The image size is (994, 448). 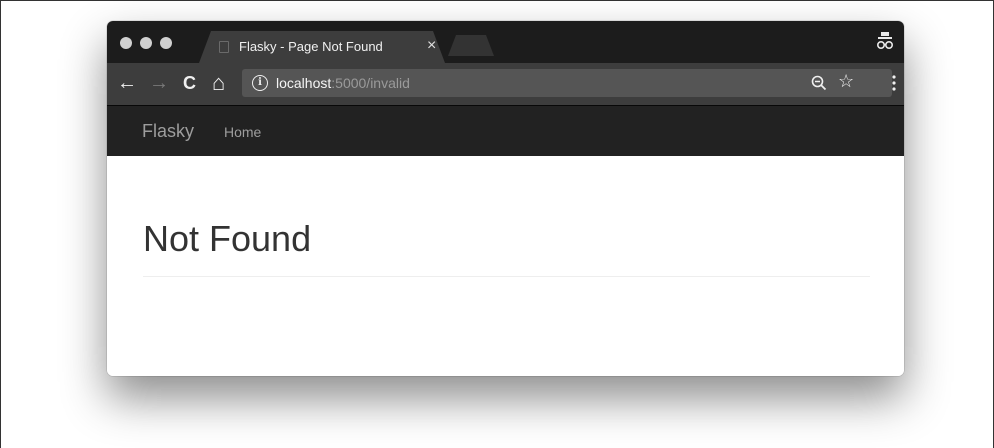 What do you see at coordinates (311, 46) in the screenshot?
I see `tab-title: Flasky - Page Not Found` at bounding box center [311, 46].